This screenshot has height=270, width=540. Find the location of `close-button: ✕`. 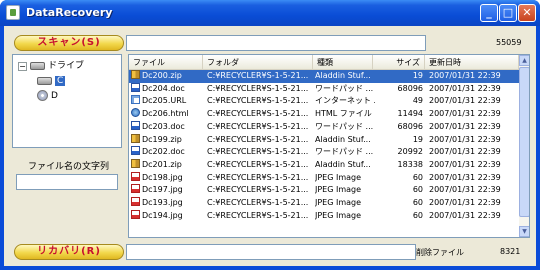

close-button: ✕ is located at coordinates (527, 13).